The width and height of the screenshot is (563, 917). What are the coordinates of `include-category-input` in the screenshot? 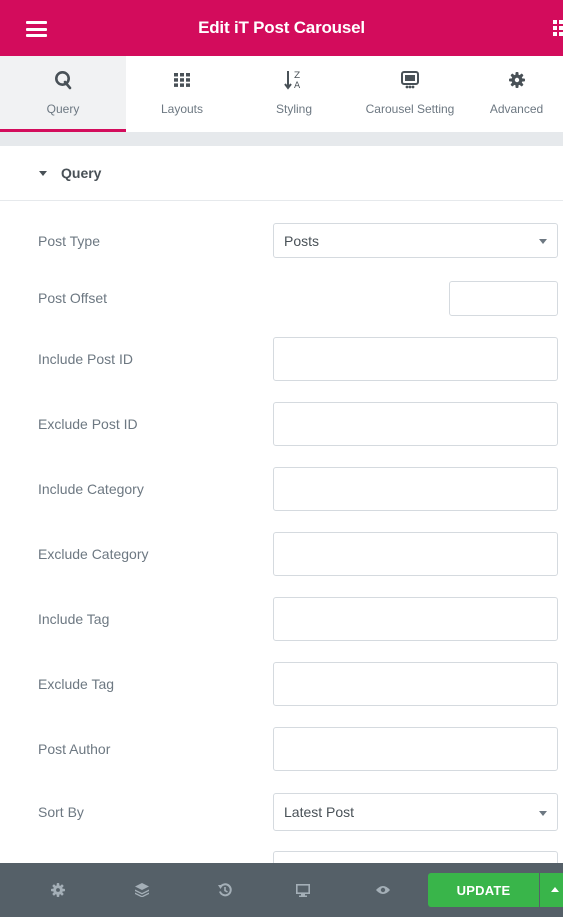 It's located at (415, 489).